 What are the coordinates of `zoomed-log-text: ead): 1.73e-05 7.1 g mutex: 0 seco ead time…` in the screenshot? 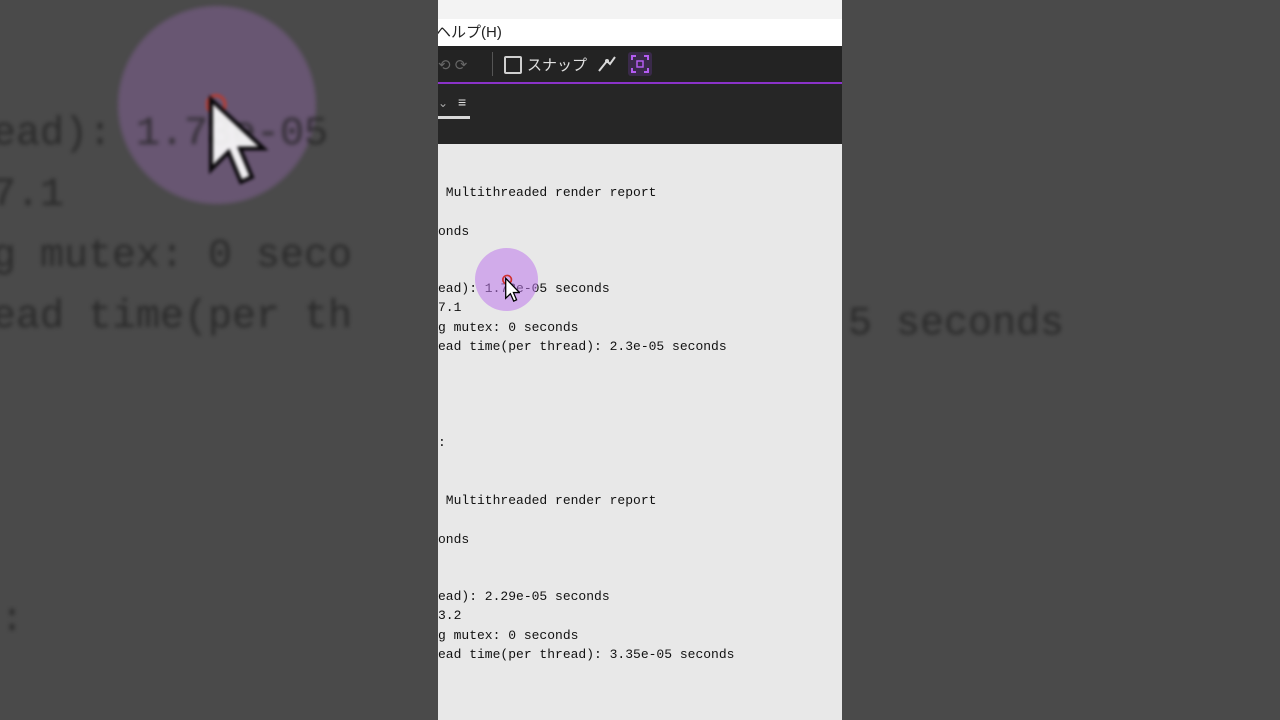 It's located at (176, 226).